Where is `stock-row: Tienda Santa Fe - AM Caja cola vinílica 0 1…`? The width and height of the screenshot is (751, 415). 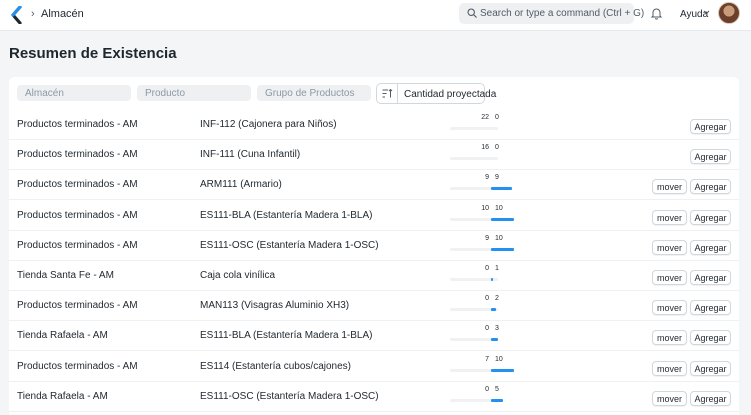 stock-row: Tienda Santa Fe - AM Caja cola vinílica 0 1… is located at coordinates (374, 276).